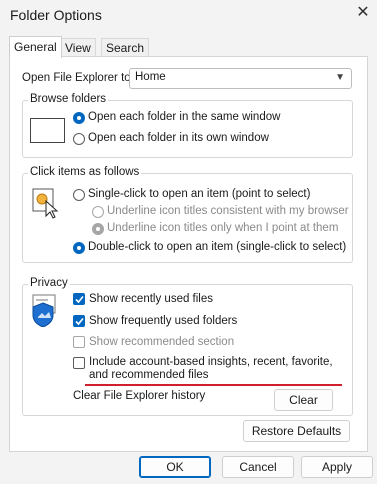 The height and width of the screenshot is (484, 377). Describe the element at coordinates (79, 195) in the screenshot. I see `radio-single-click` at that location.